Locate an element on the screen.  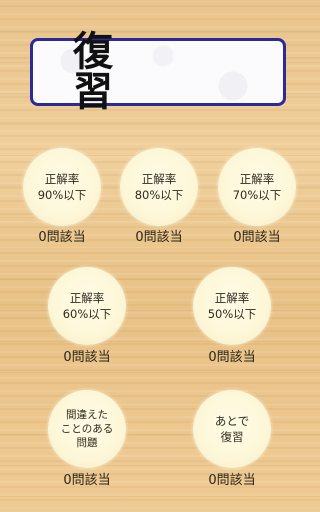
missed-questions-label: 間違えた ことのある 問題 is located at coordinates (87, 429).